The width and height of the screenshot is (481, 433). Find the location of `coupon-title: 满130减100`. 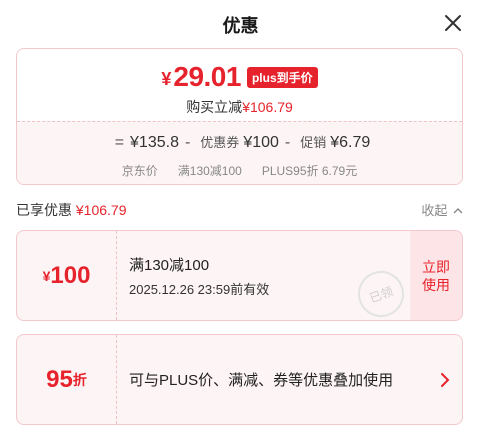

coupon-title: 满130减100 is located at coordinates (169, 265).